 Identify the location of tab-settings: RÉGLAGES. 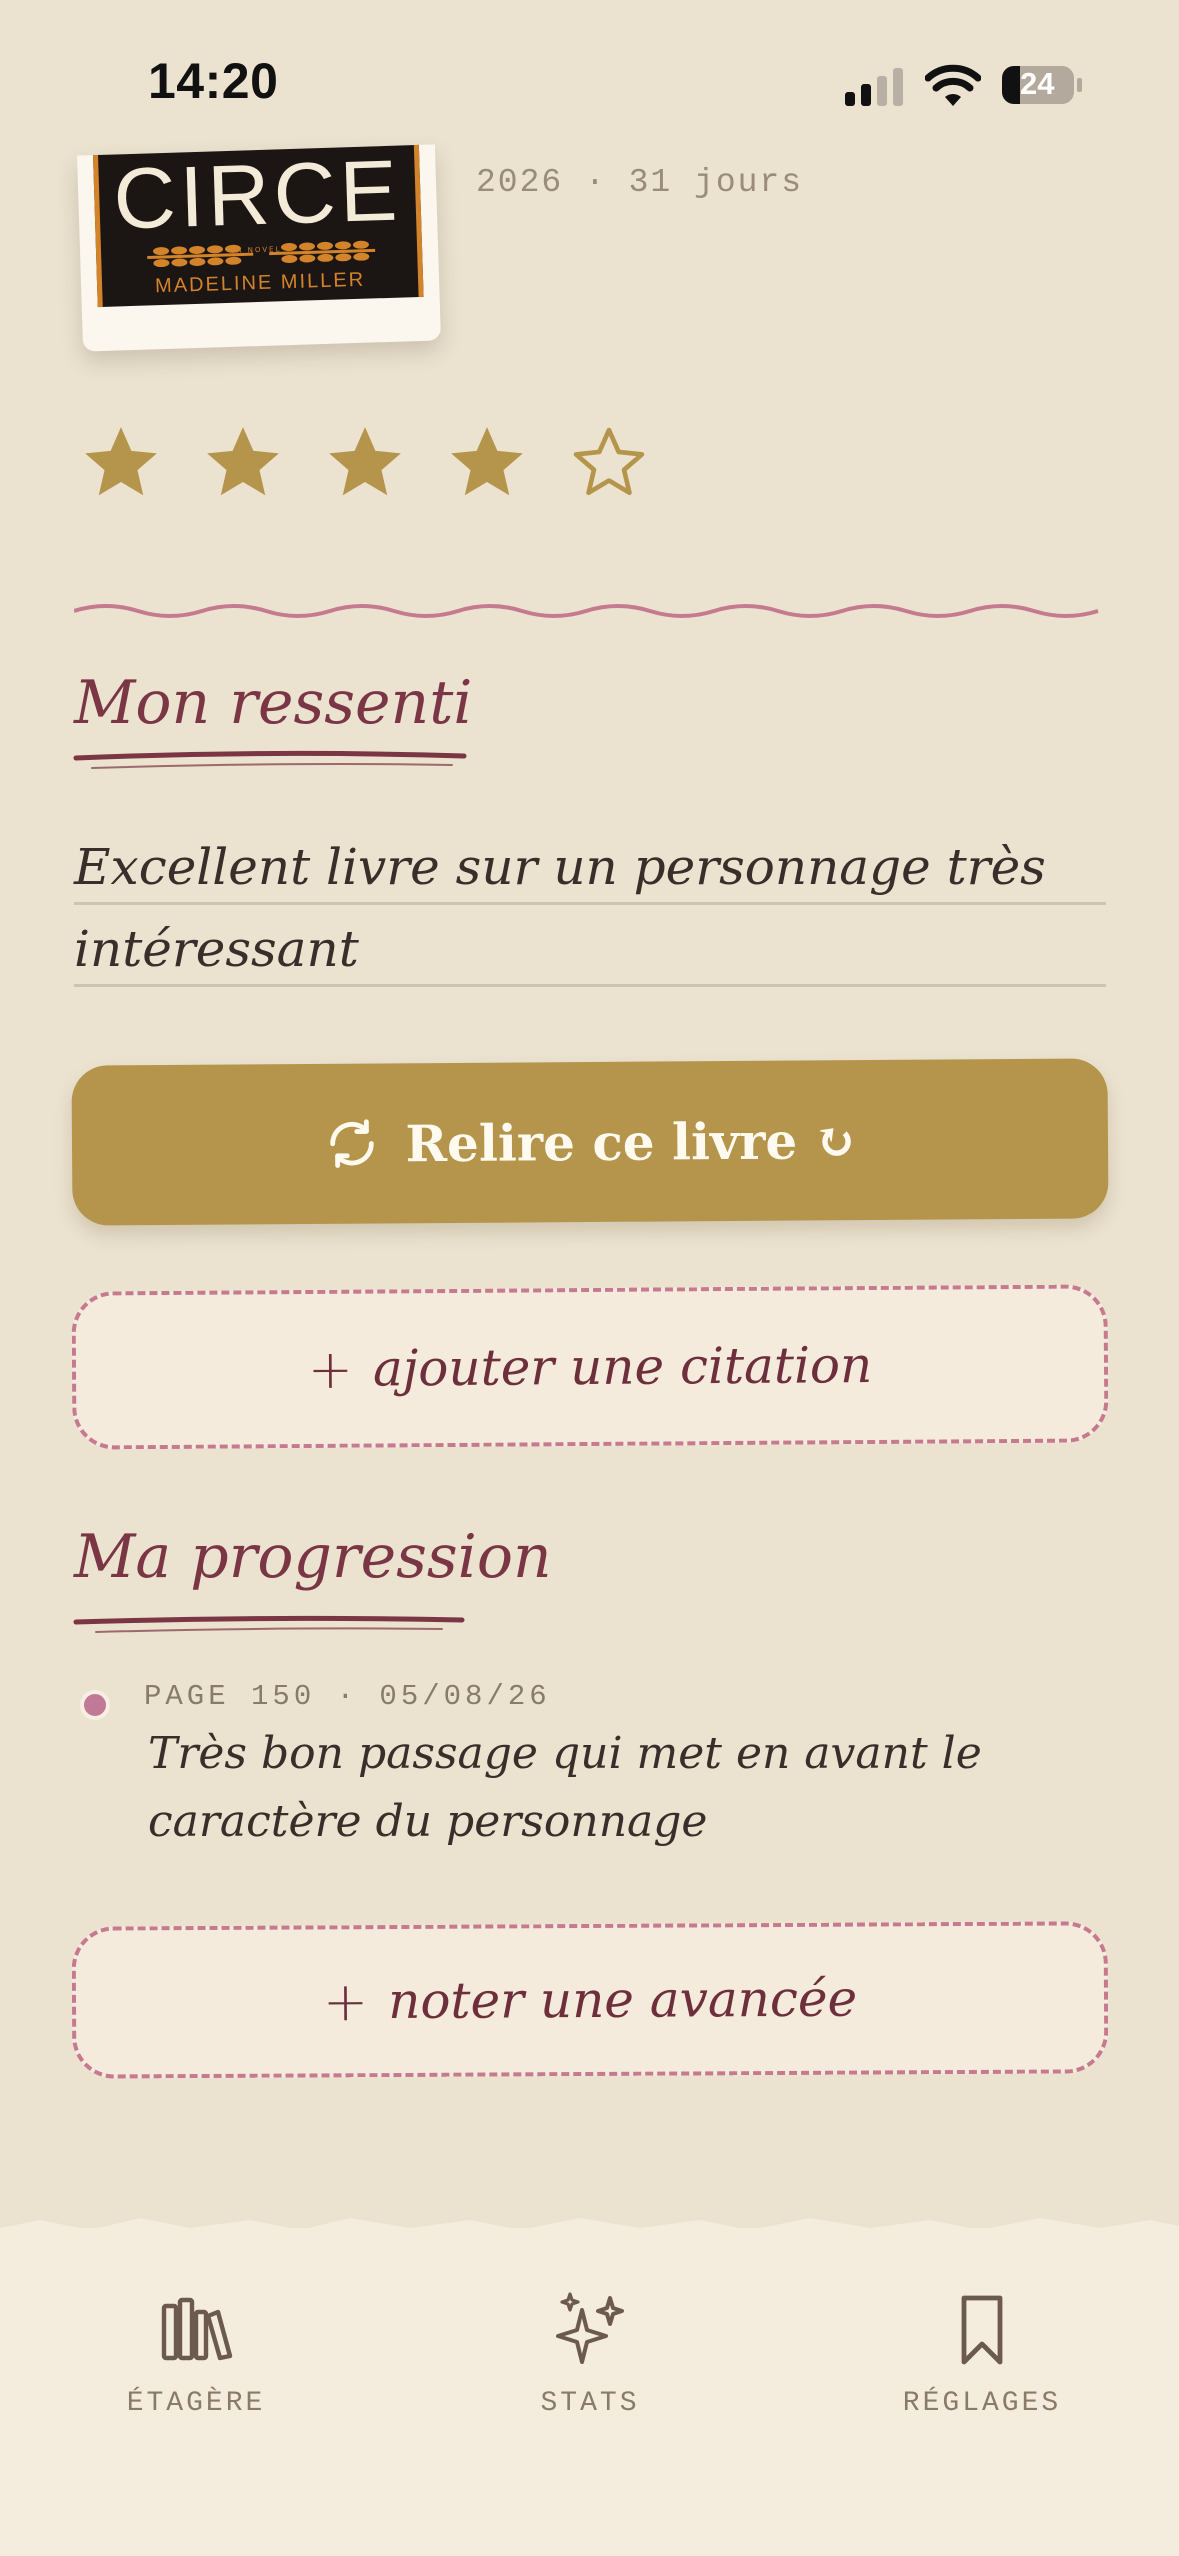
(982, 2354).